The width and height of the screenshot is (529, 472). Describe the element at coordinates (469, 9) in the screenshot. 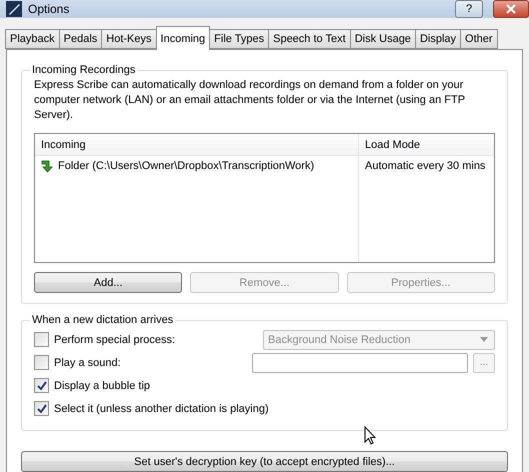

I see `help-button: ?` at that location.